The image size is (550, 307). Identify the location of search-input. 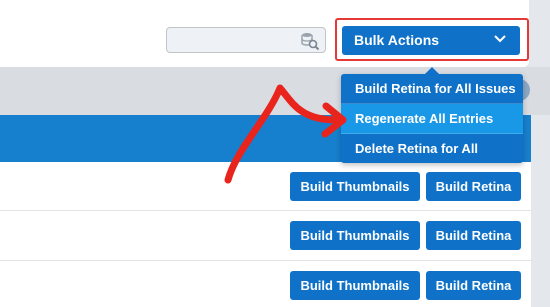
(246, 40).